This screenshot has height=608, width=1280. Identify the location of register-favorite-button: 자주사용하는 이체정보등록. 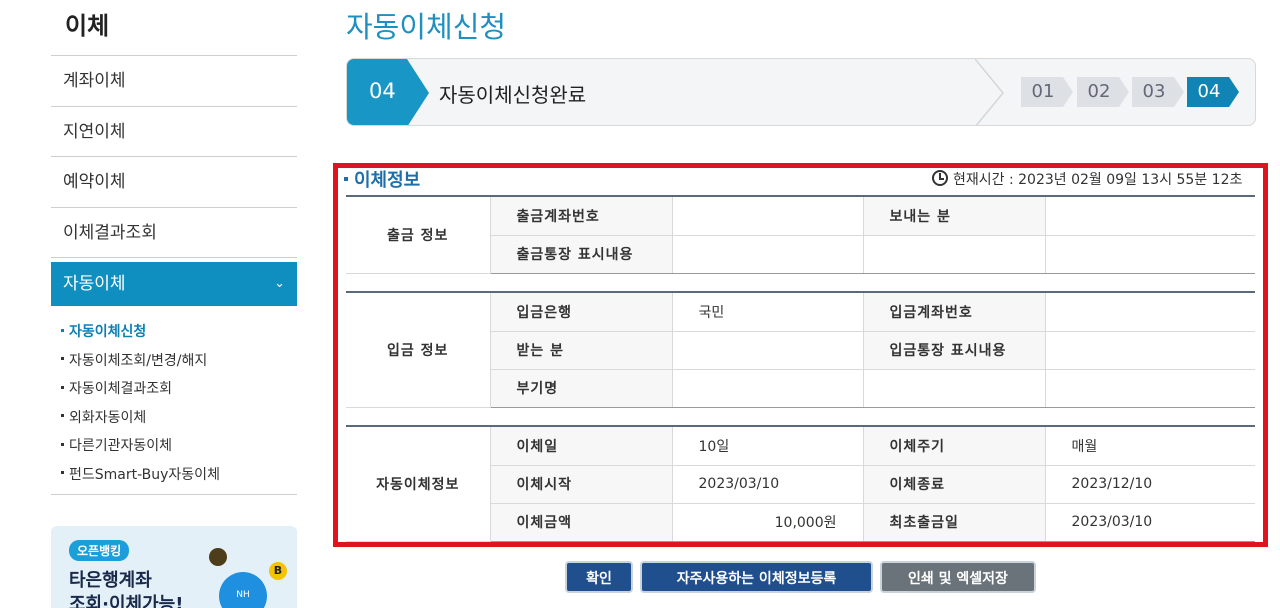
(756, 577).